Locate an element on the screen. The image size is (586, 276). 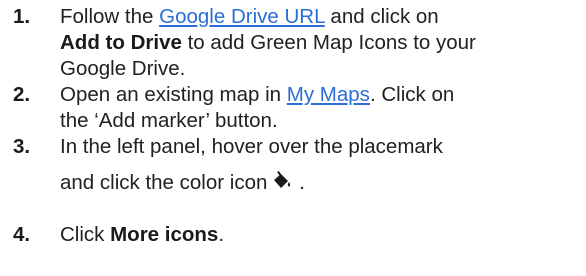
step-line: Follow the Google Drive URL and click on is located at coordinates (320, 17).